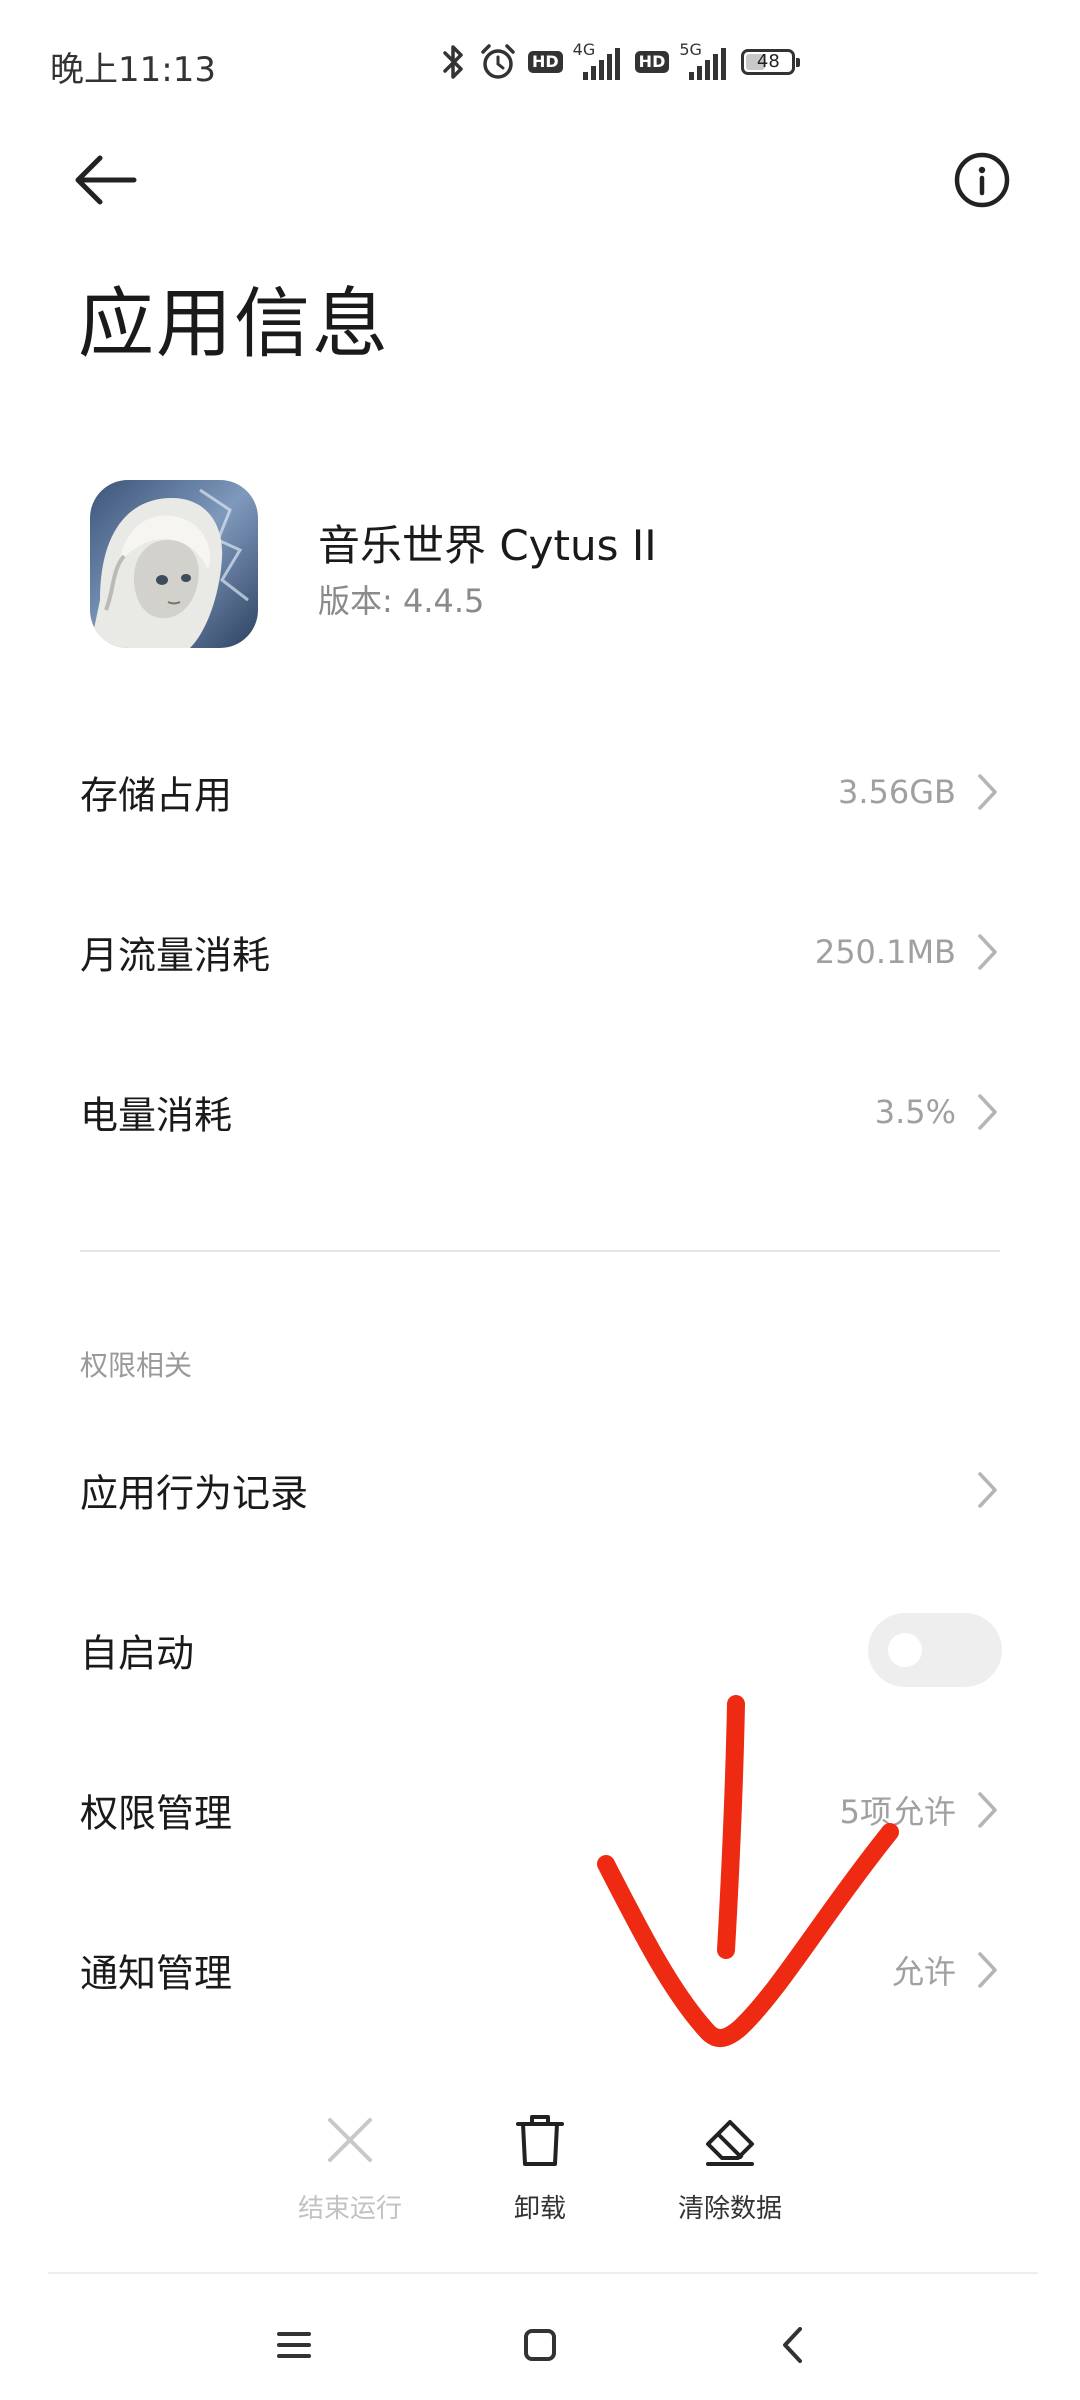 This screenshot has width=1080, height=2400. I want to click on info-icon, so click(982, 180).